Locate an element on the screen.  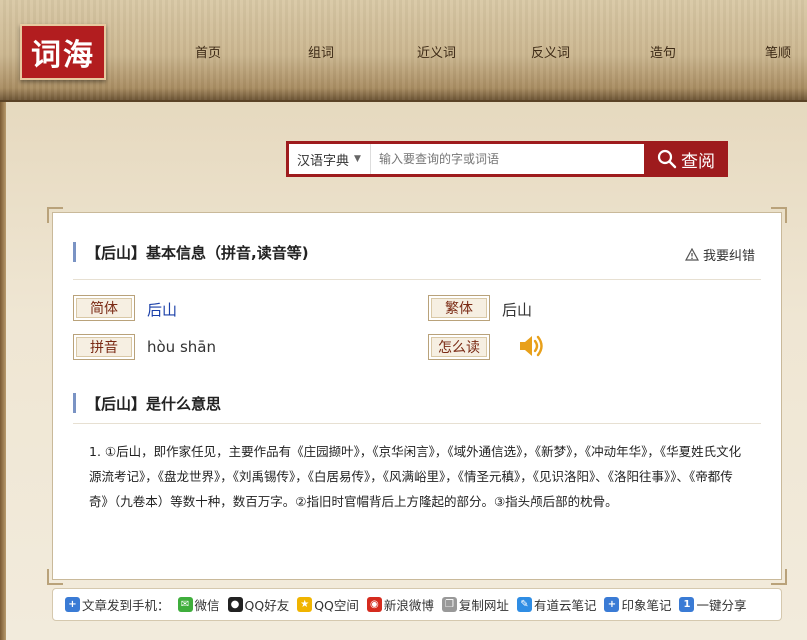
search-input is located at coordinates (507, 159).